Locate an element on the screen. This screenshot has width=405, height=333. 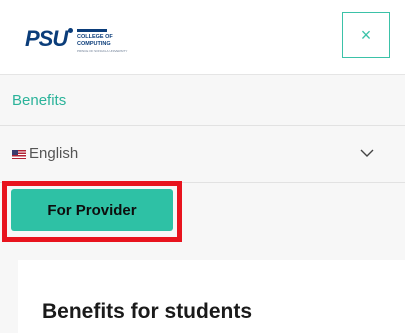
logo-dot is located at coordinates (70, 30).